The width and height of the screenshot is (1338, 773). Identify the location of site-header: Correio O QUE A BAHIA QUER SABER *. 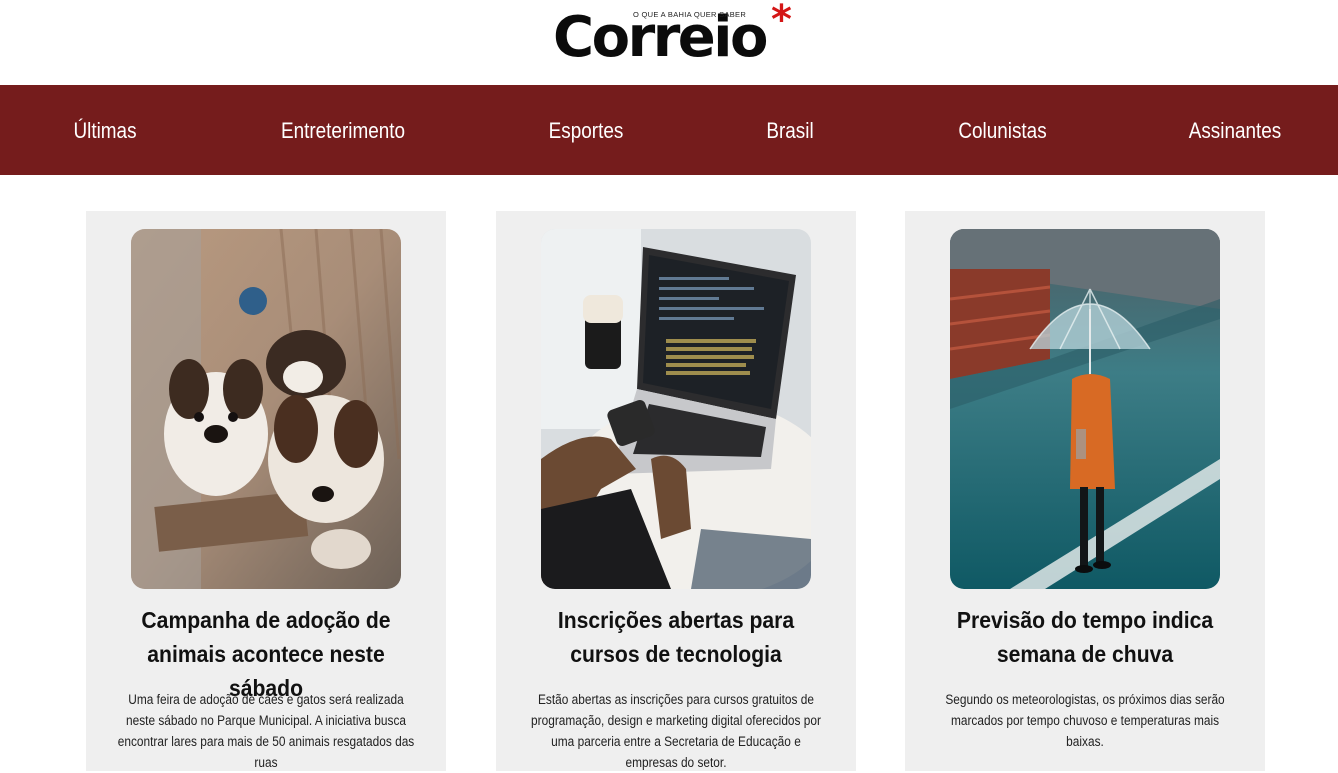
(669, 42).